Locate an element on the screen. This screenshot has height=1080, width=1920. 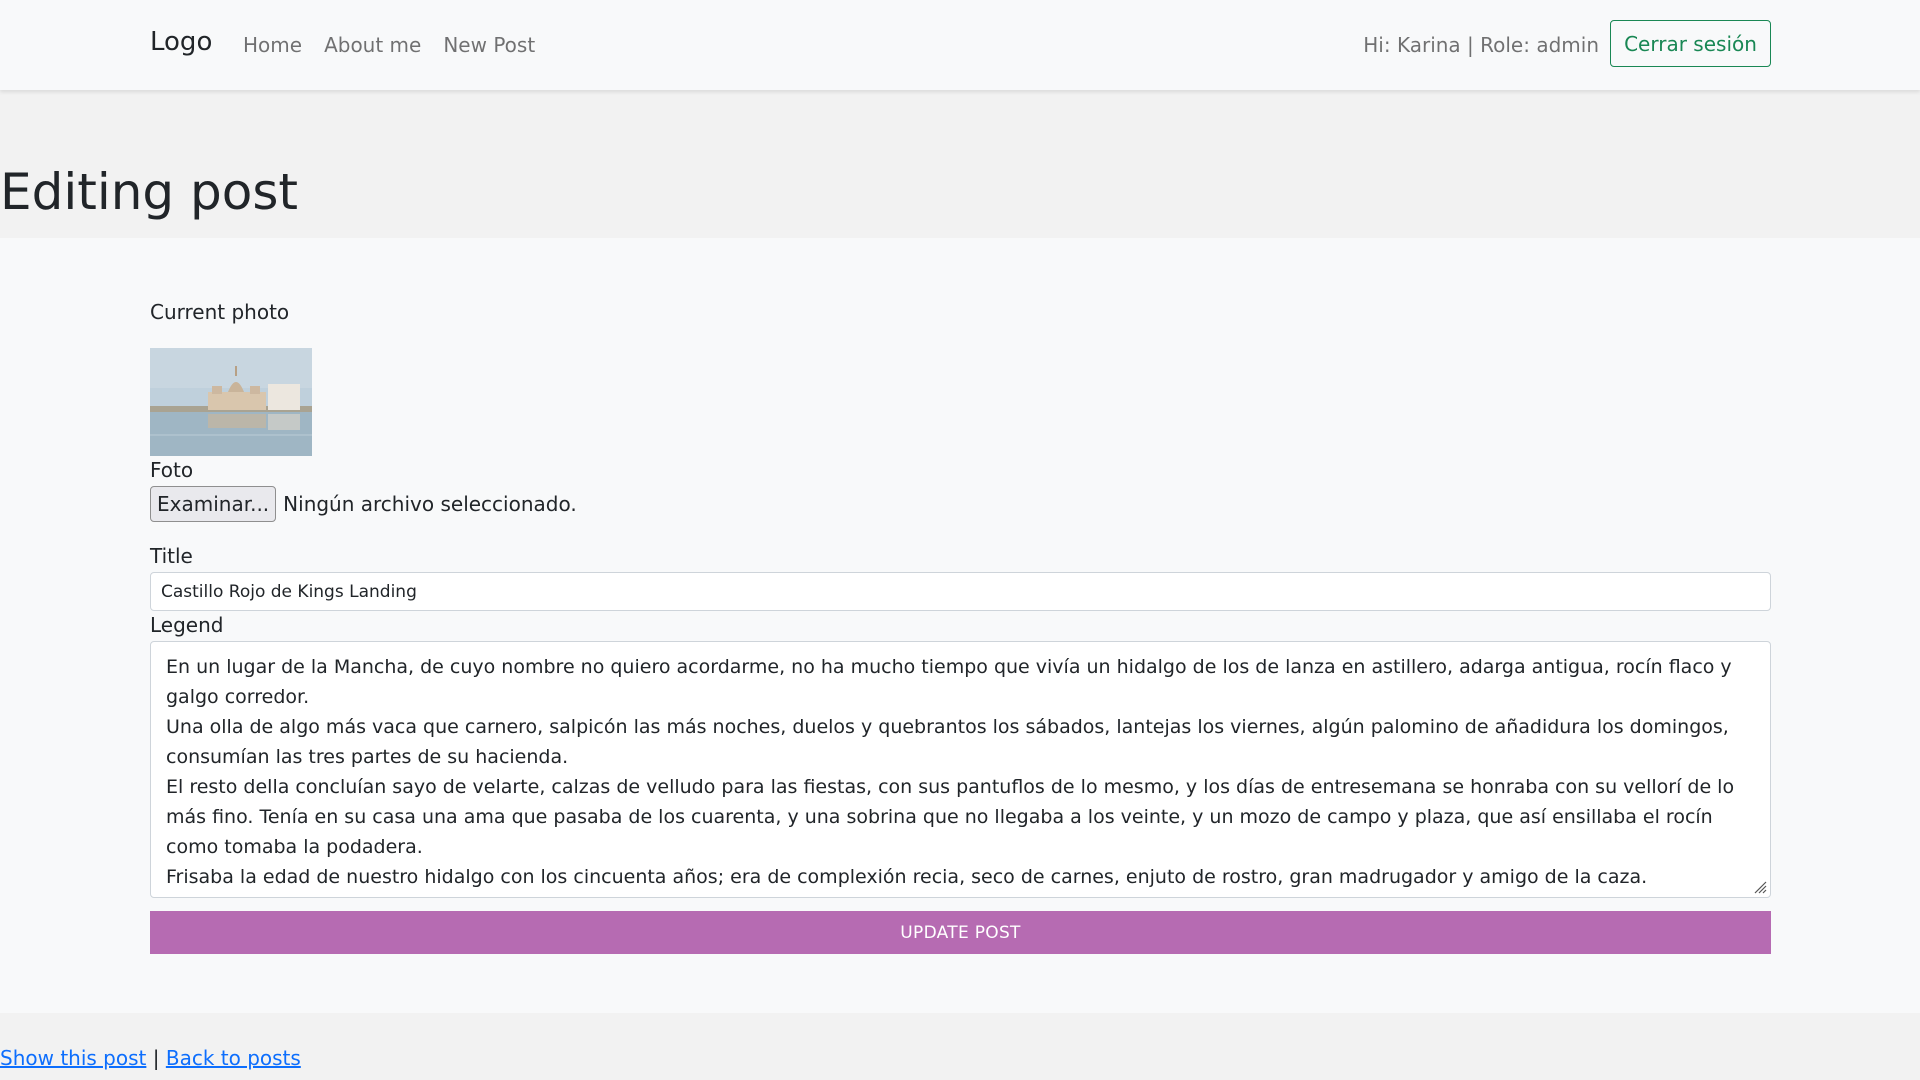
nav-links: Home About me New Post is located at coordinates (389, 45).